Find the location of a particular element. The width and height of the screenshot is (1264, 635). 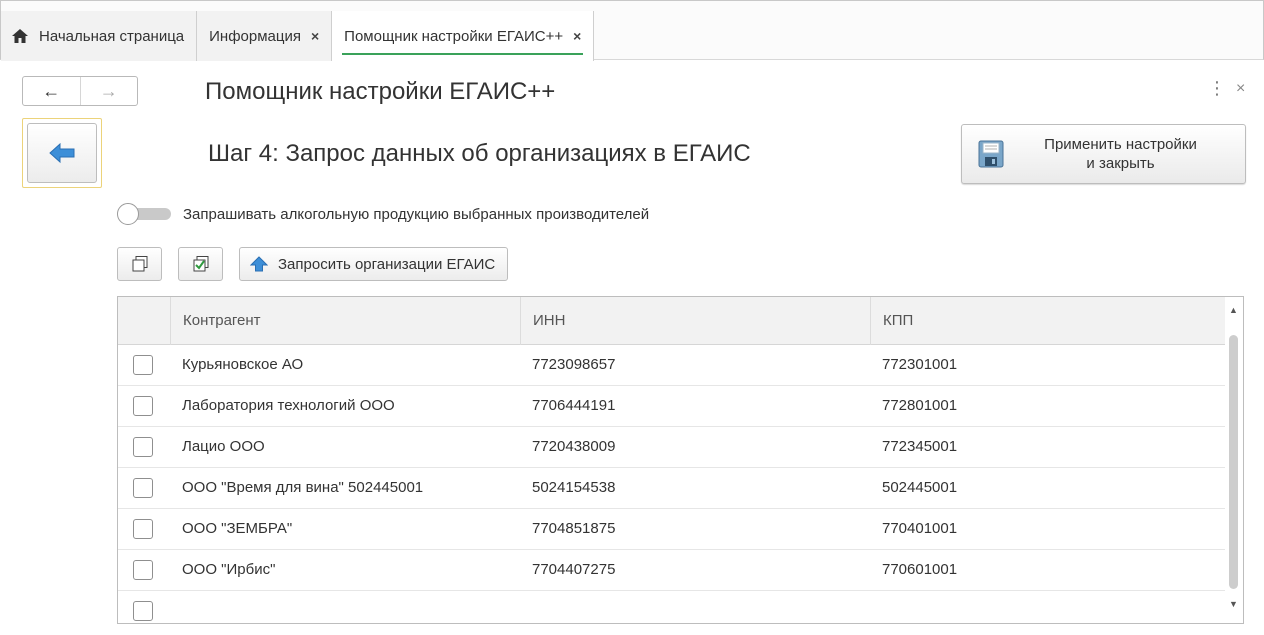

counterparty-cell: Лаборатория технологий ООО is located at coordinates (288, 405).